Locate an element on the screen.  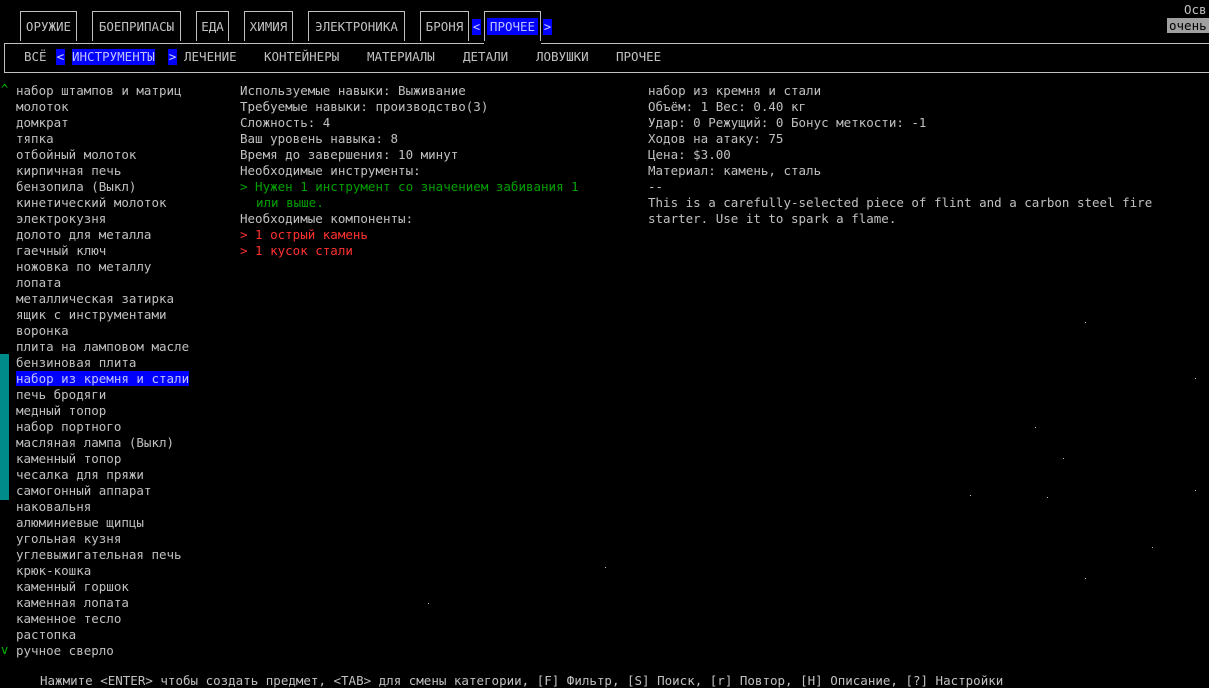
used-skills: Используемые навыки: Выживание is located at coordinates (353, 90).